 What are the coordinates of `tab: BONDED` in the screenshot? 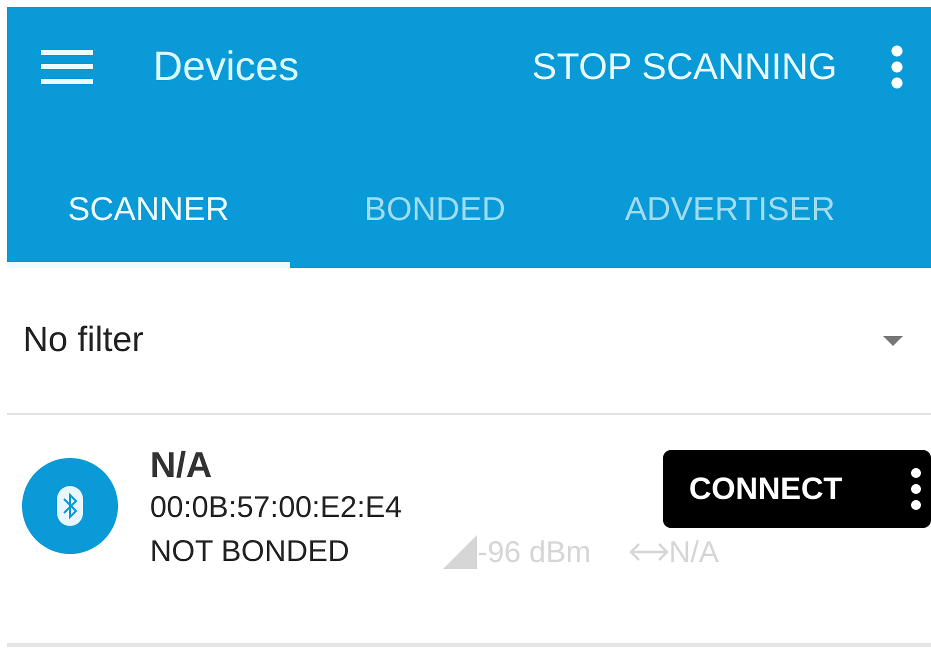 It's located at (435, 212).